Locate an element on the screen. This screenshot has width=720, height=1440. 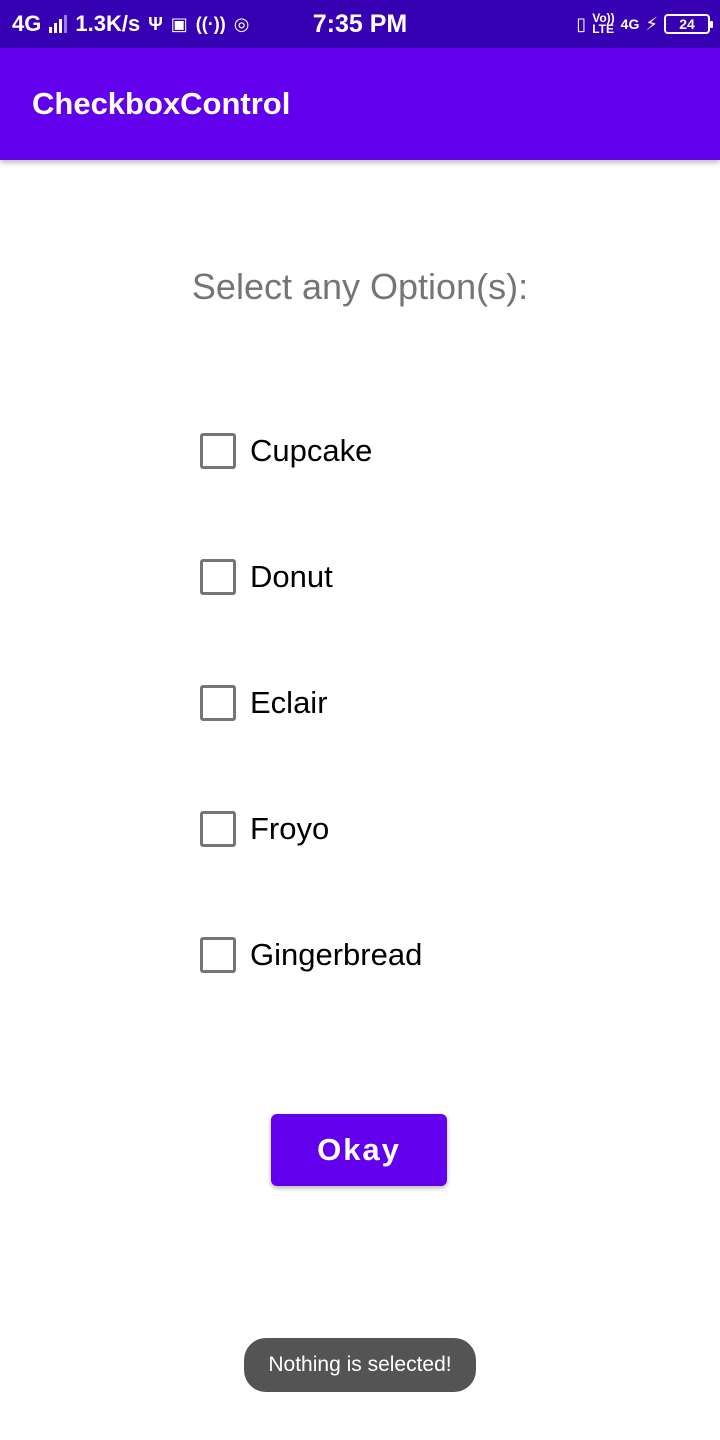
volte-indicator: Vo)) LTE is located at coordinates (603, 24).